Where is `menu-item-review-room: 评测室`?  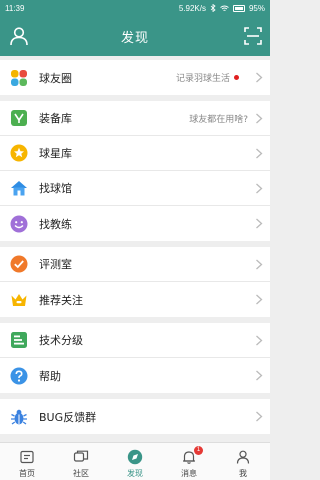
menu-item-review-room: 评测室 is located at coordinates (135, 264).